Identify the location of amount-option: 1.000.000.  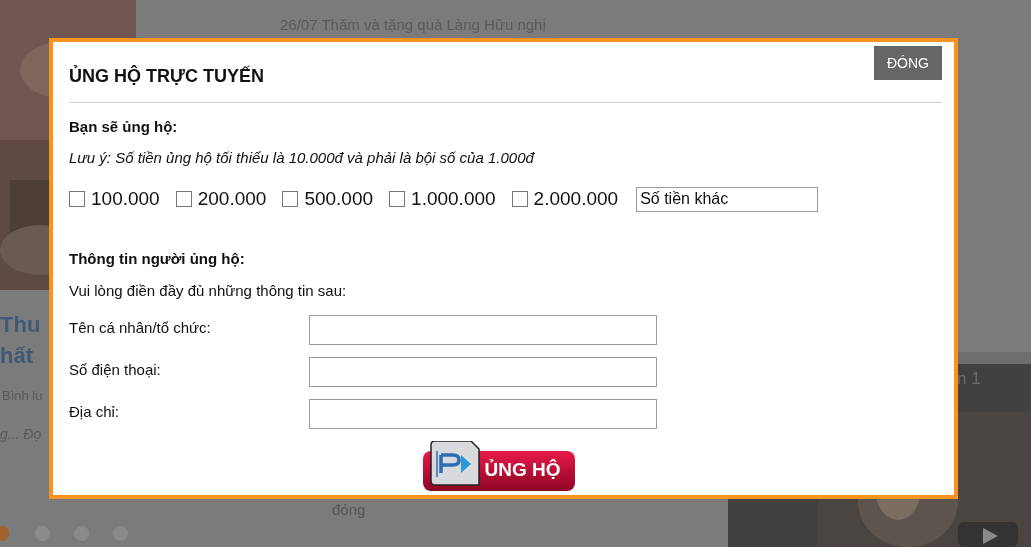
(442, 199).